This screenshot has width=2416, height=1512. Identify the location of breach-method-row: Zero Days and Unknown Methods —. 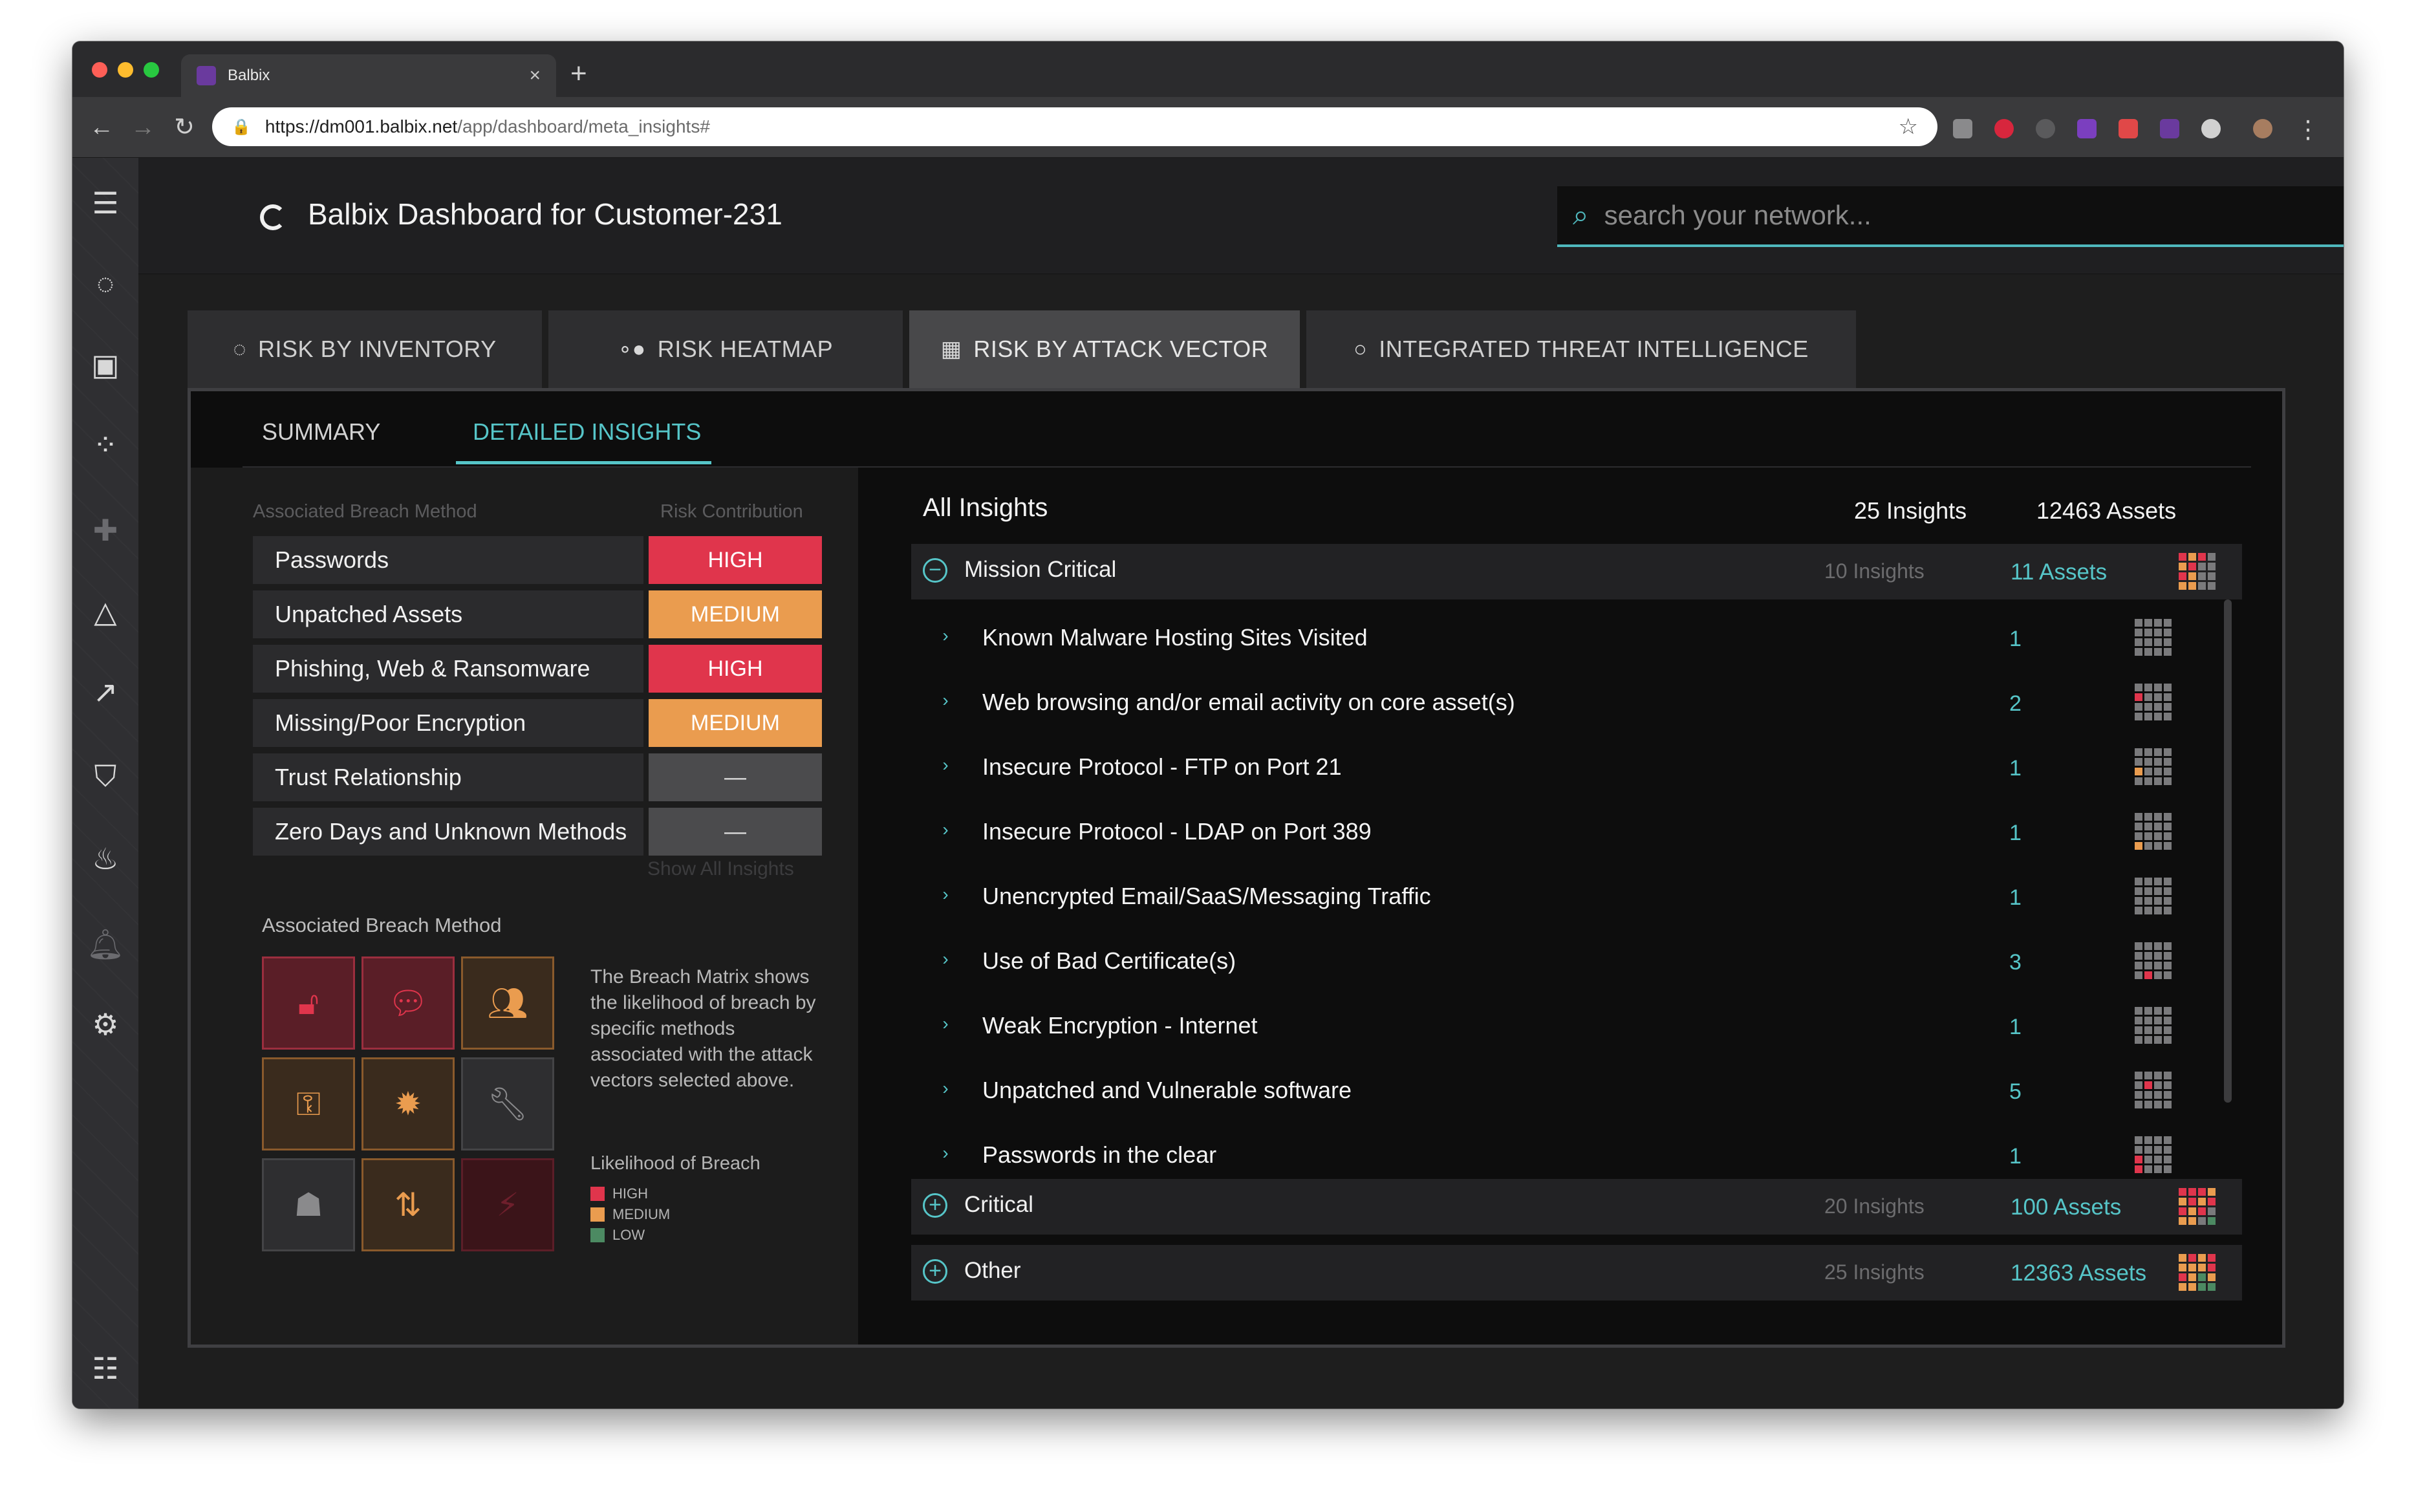
(537, 832).